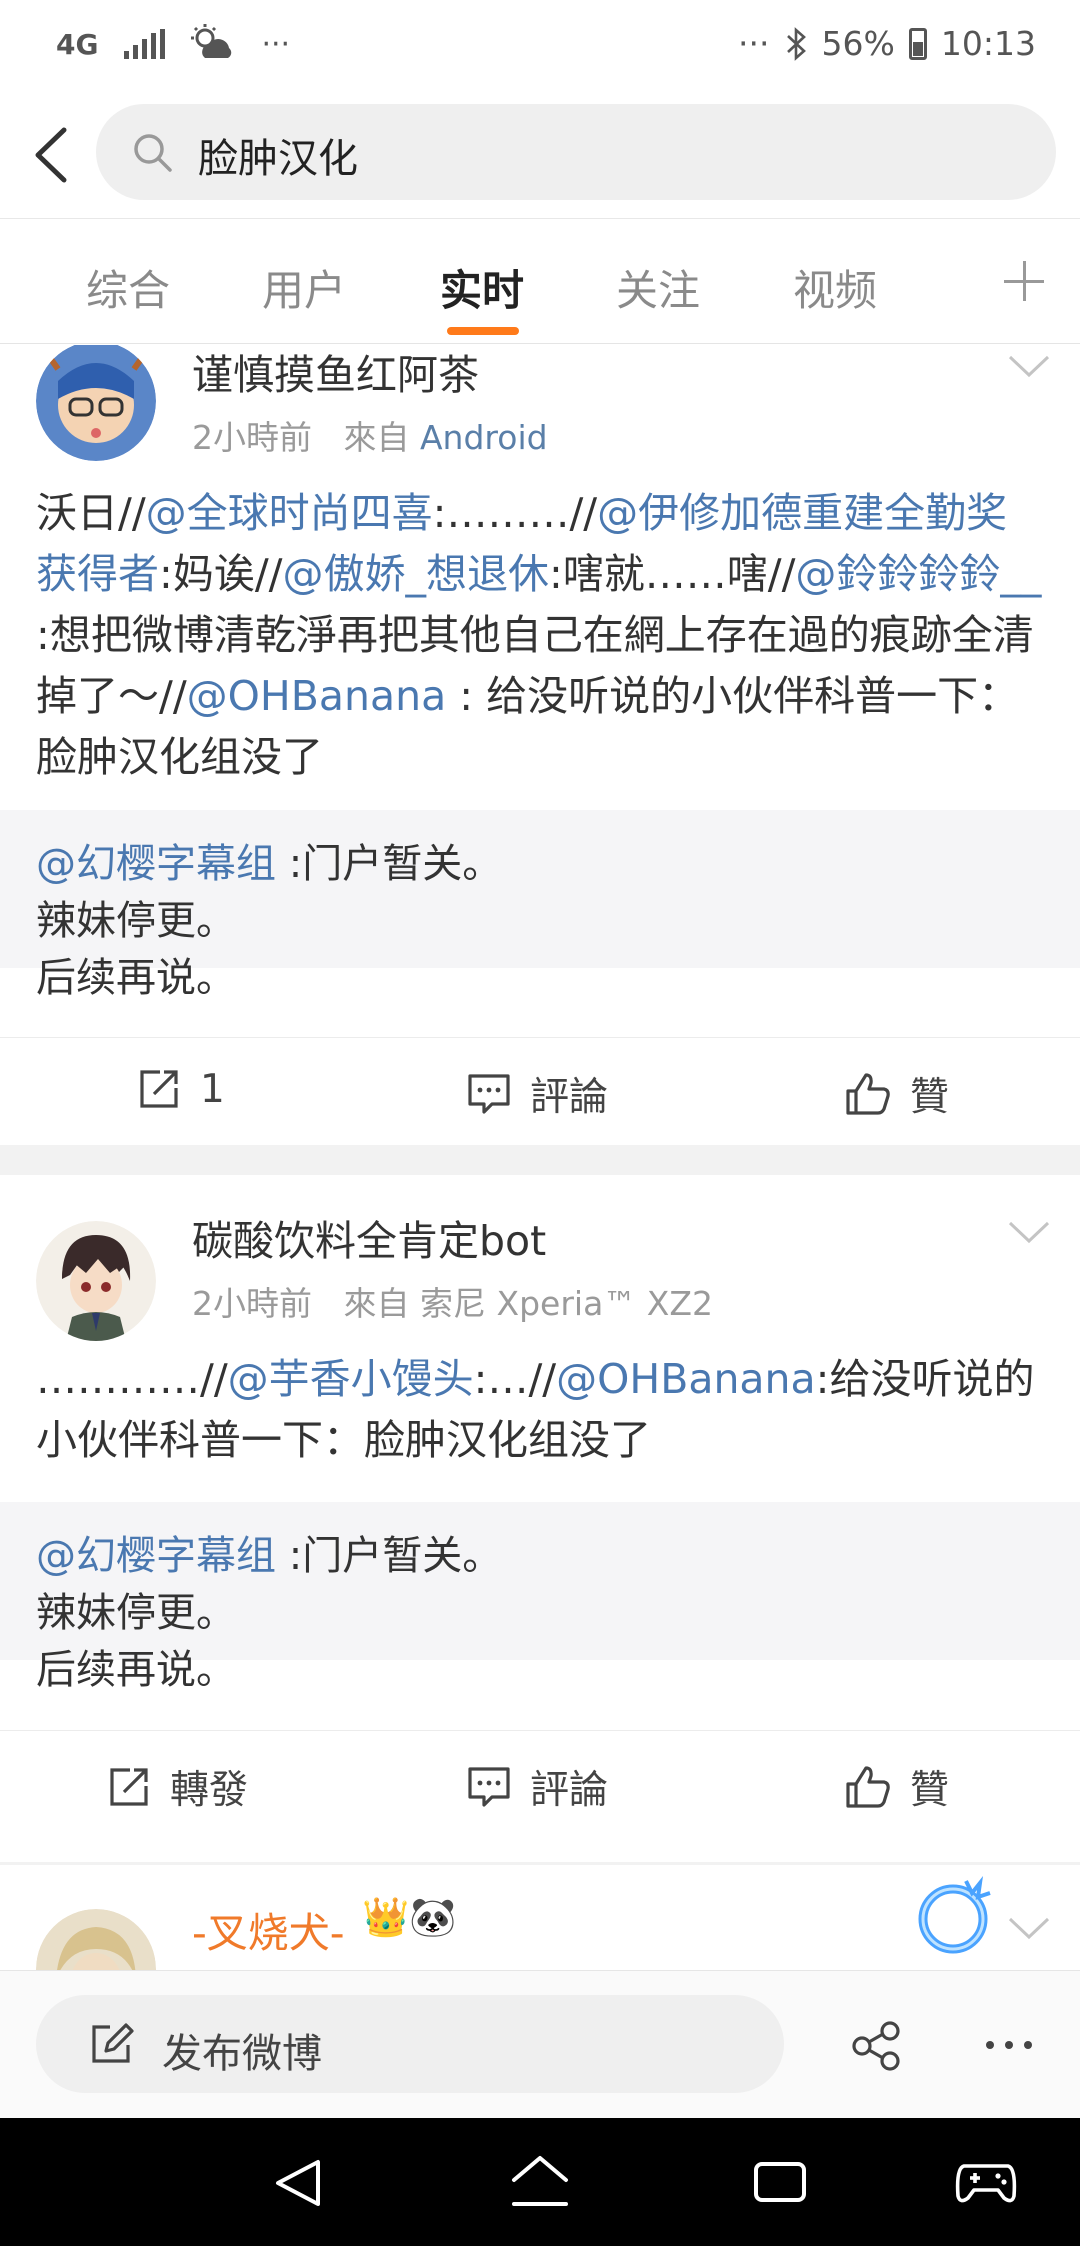 This screenshot has height=2246, width=1080. What do you see at coordinates (835, 287) in the screenshot?
I see `tab-video: 视频` at bounding box center [835, 287].